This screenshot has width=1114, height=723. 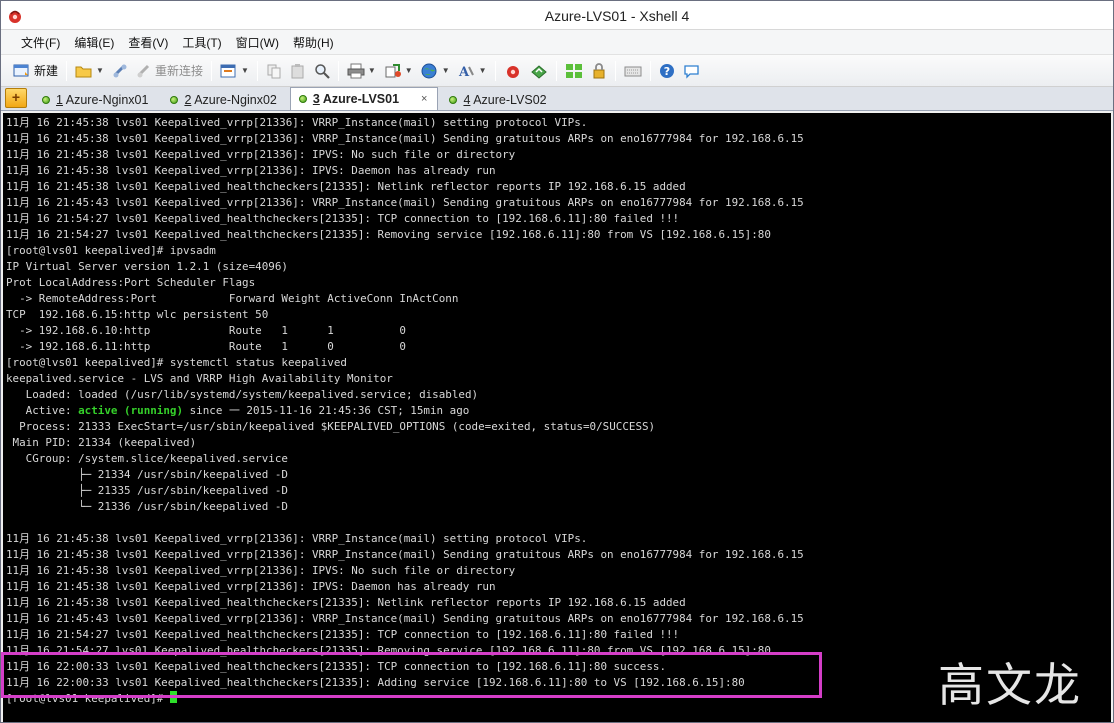 I want to click on title-bar: Azure-LVS01 - Xshell 4, so click(x=557, y=15).